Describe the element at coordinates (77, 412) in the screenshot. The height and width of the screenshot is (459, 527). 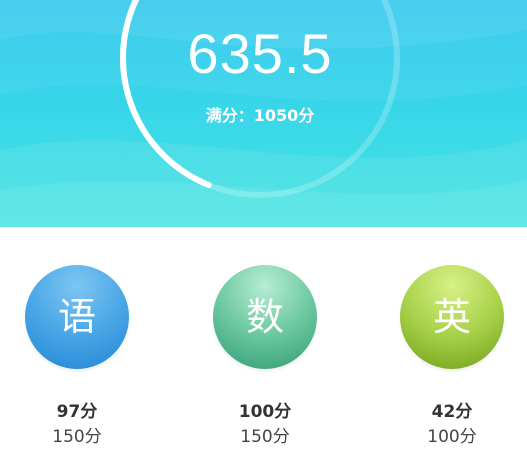
I see `subject-score-chinese: 97分` at that location.